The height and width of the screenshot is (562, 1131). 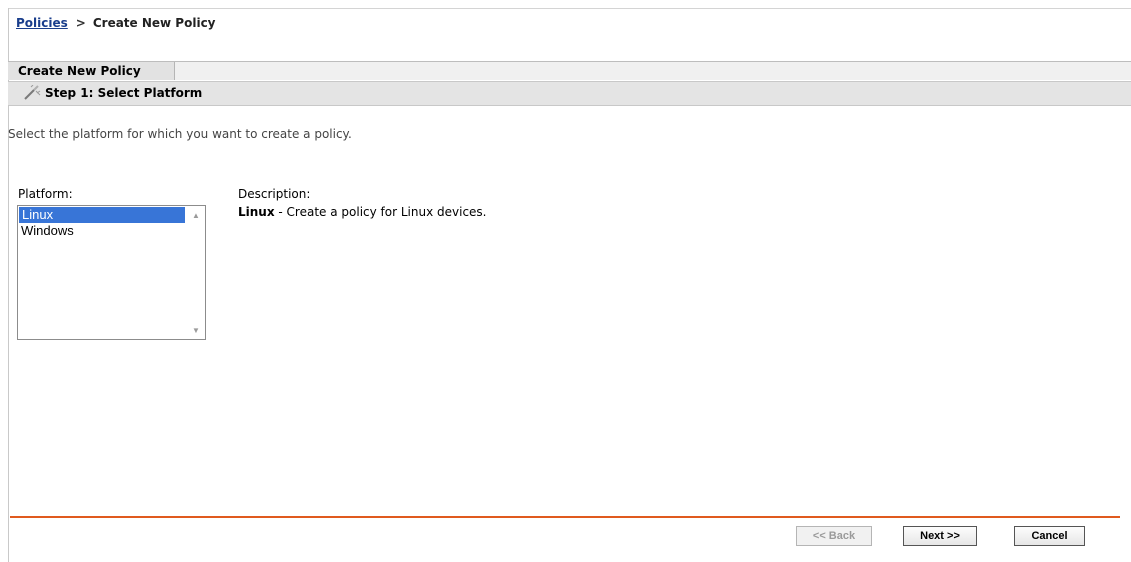 What do you see at coordinates (1049, 536) in the screenshot?
I see `cancel-button: Cancel` at bounding box center [1049, 536].